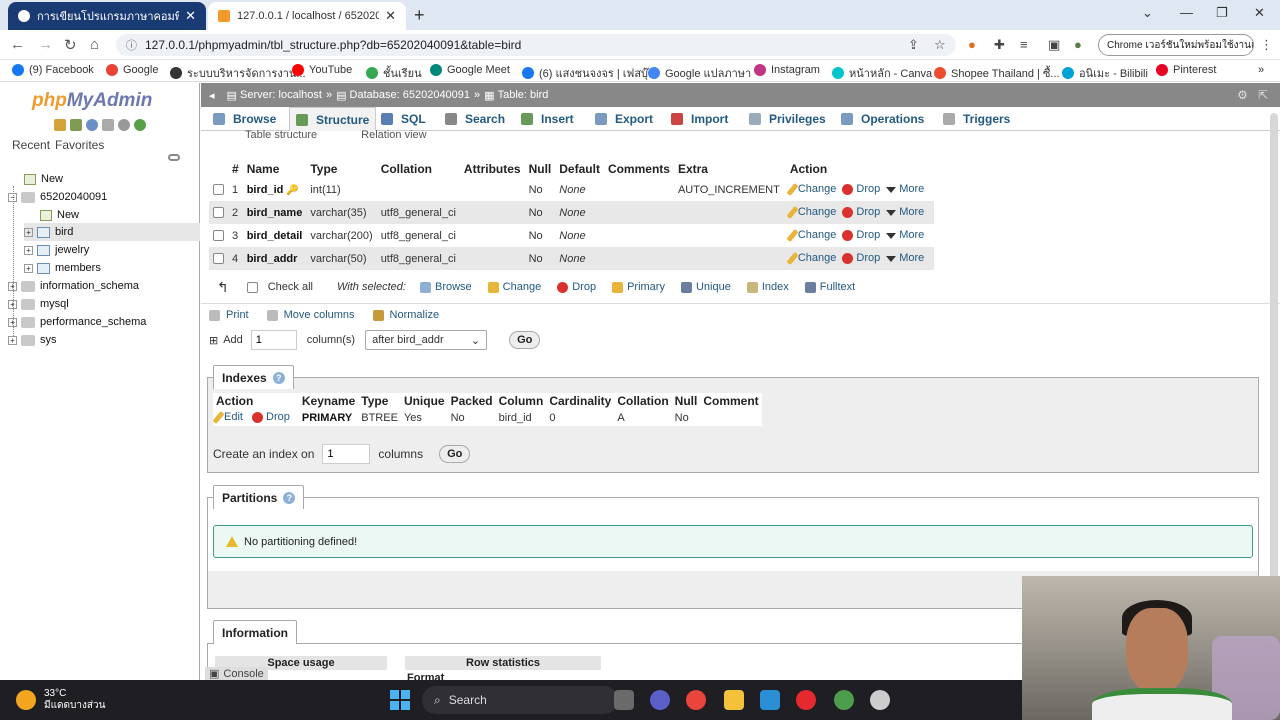  What do you see at coordinates (45, 44) in the screenshot?
I see `forward-icon: →` at bounding box center [45, 44].